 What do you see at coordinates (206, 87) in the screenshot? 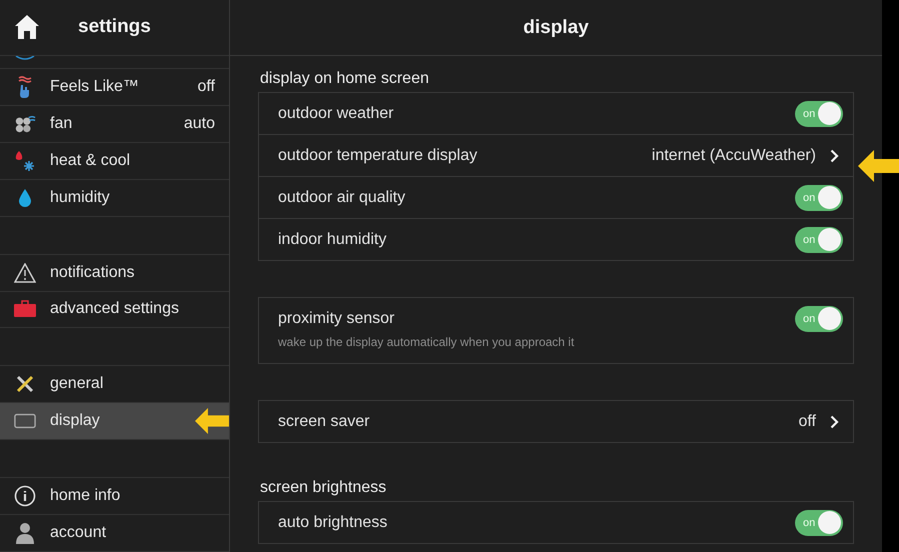
I see `item-value: off` at bounding box center [206, 87].